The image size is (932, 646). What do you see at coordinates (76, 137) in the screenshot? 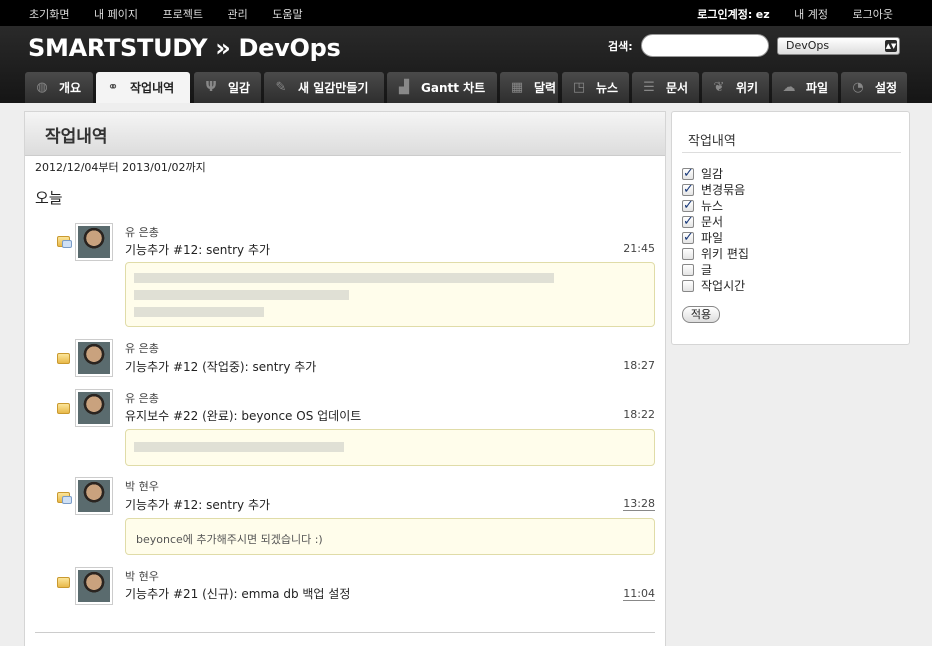
I see `page-title: 작업내역` at bounding box center [76, 137].